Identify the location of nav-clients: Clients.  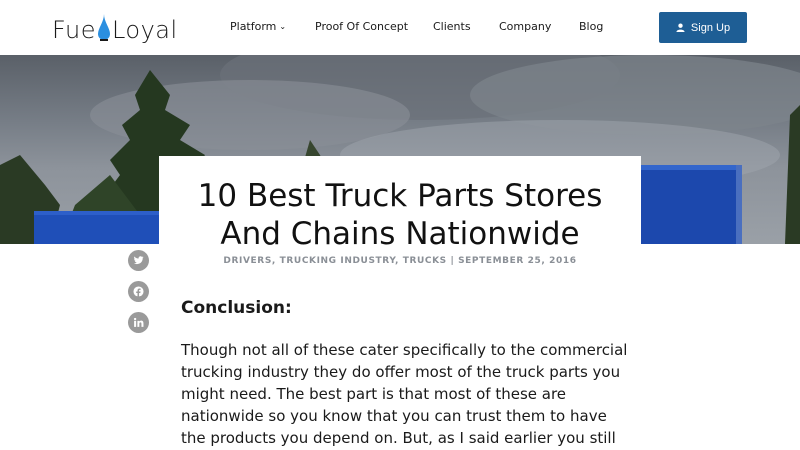
(452, 26).